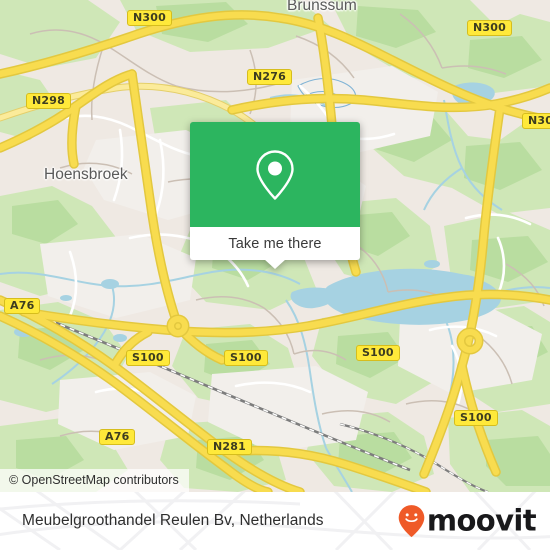 The height and width of the screenshot is (550, 550). I want to click on place-label-hoensbroek: Hoensbroek, so click(86, 174).